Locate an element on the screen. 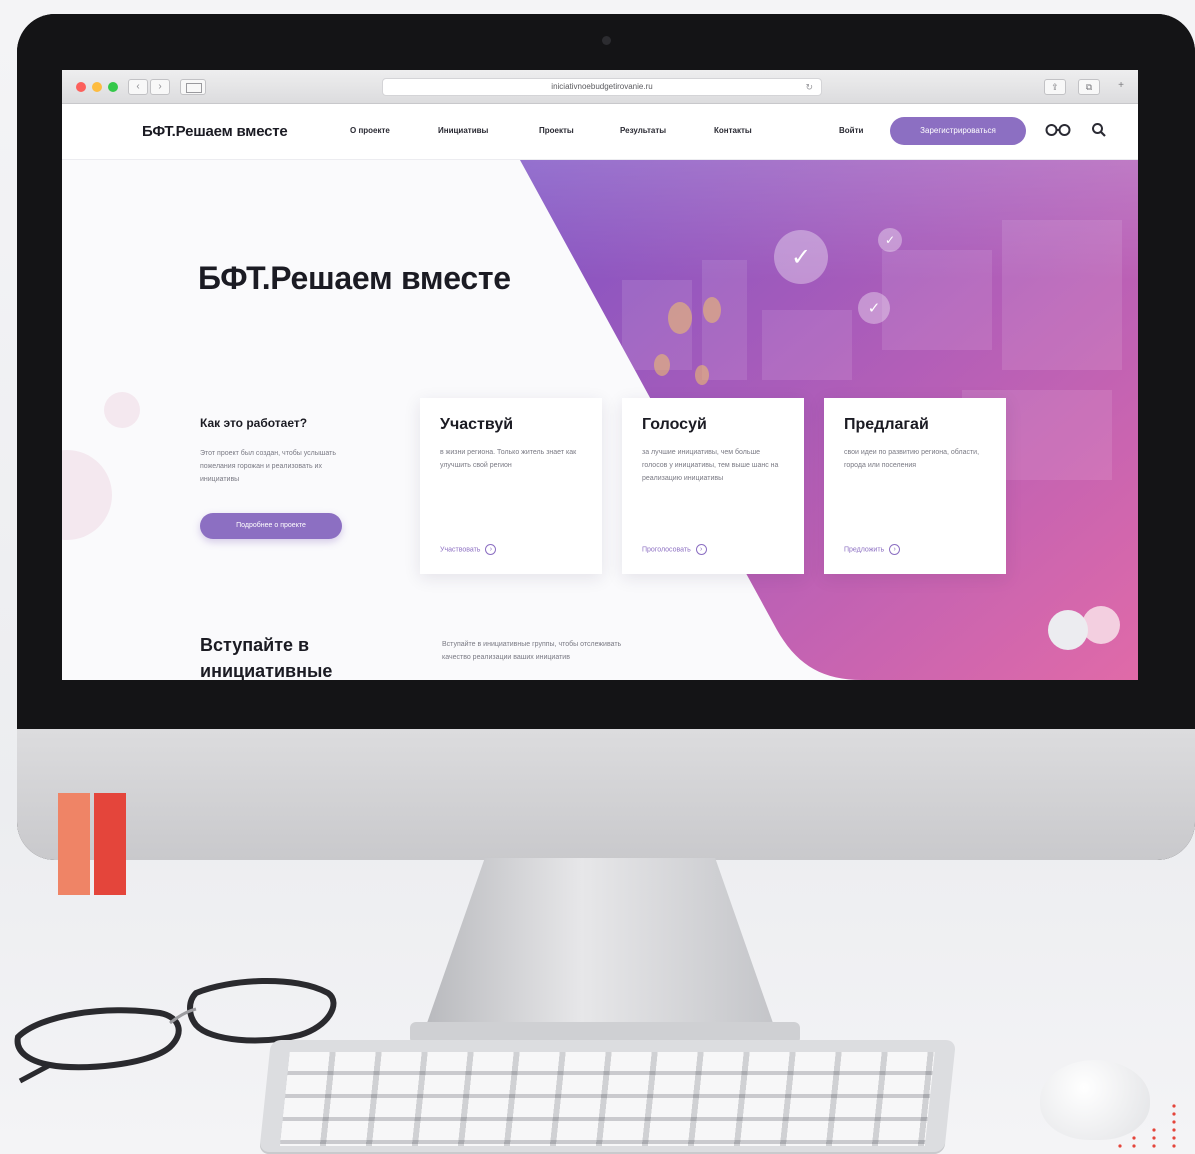 This screenshot has height=1154, width=1195. nav-link-results: Результаты is located at coordinates (643, 130).